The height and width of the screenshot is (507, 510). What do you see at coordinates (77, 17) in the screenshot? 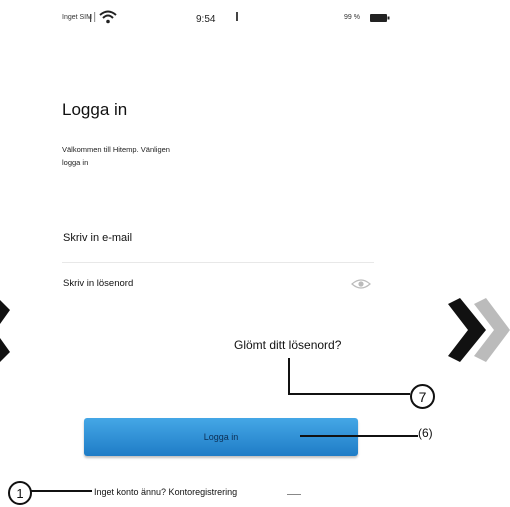
I see `carrier-label: Inget SIM` at bounding box center [77, 17].